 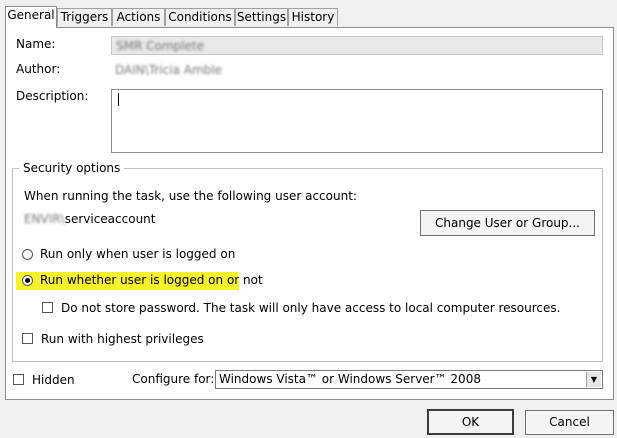 What do you see at coordinates (138, 254) in the screenshot?
I see `radio-logged-on-label: Run only when user is logged on` at bounding box center [138, 254].